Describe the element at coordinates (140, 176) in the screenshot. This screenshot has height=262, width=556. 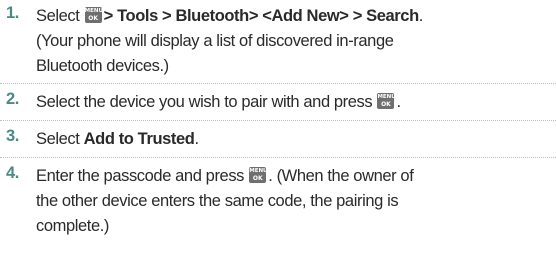
I see `step-text: Enter the passcode and press` at that location.